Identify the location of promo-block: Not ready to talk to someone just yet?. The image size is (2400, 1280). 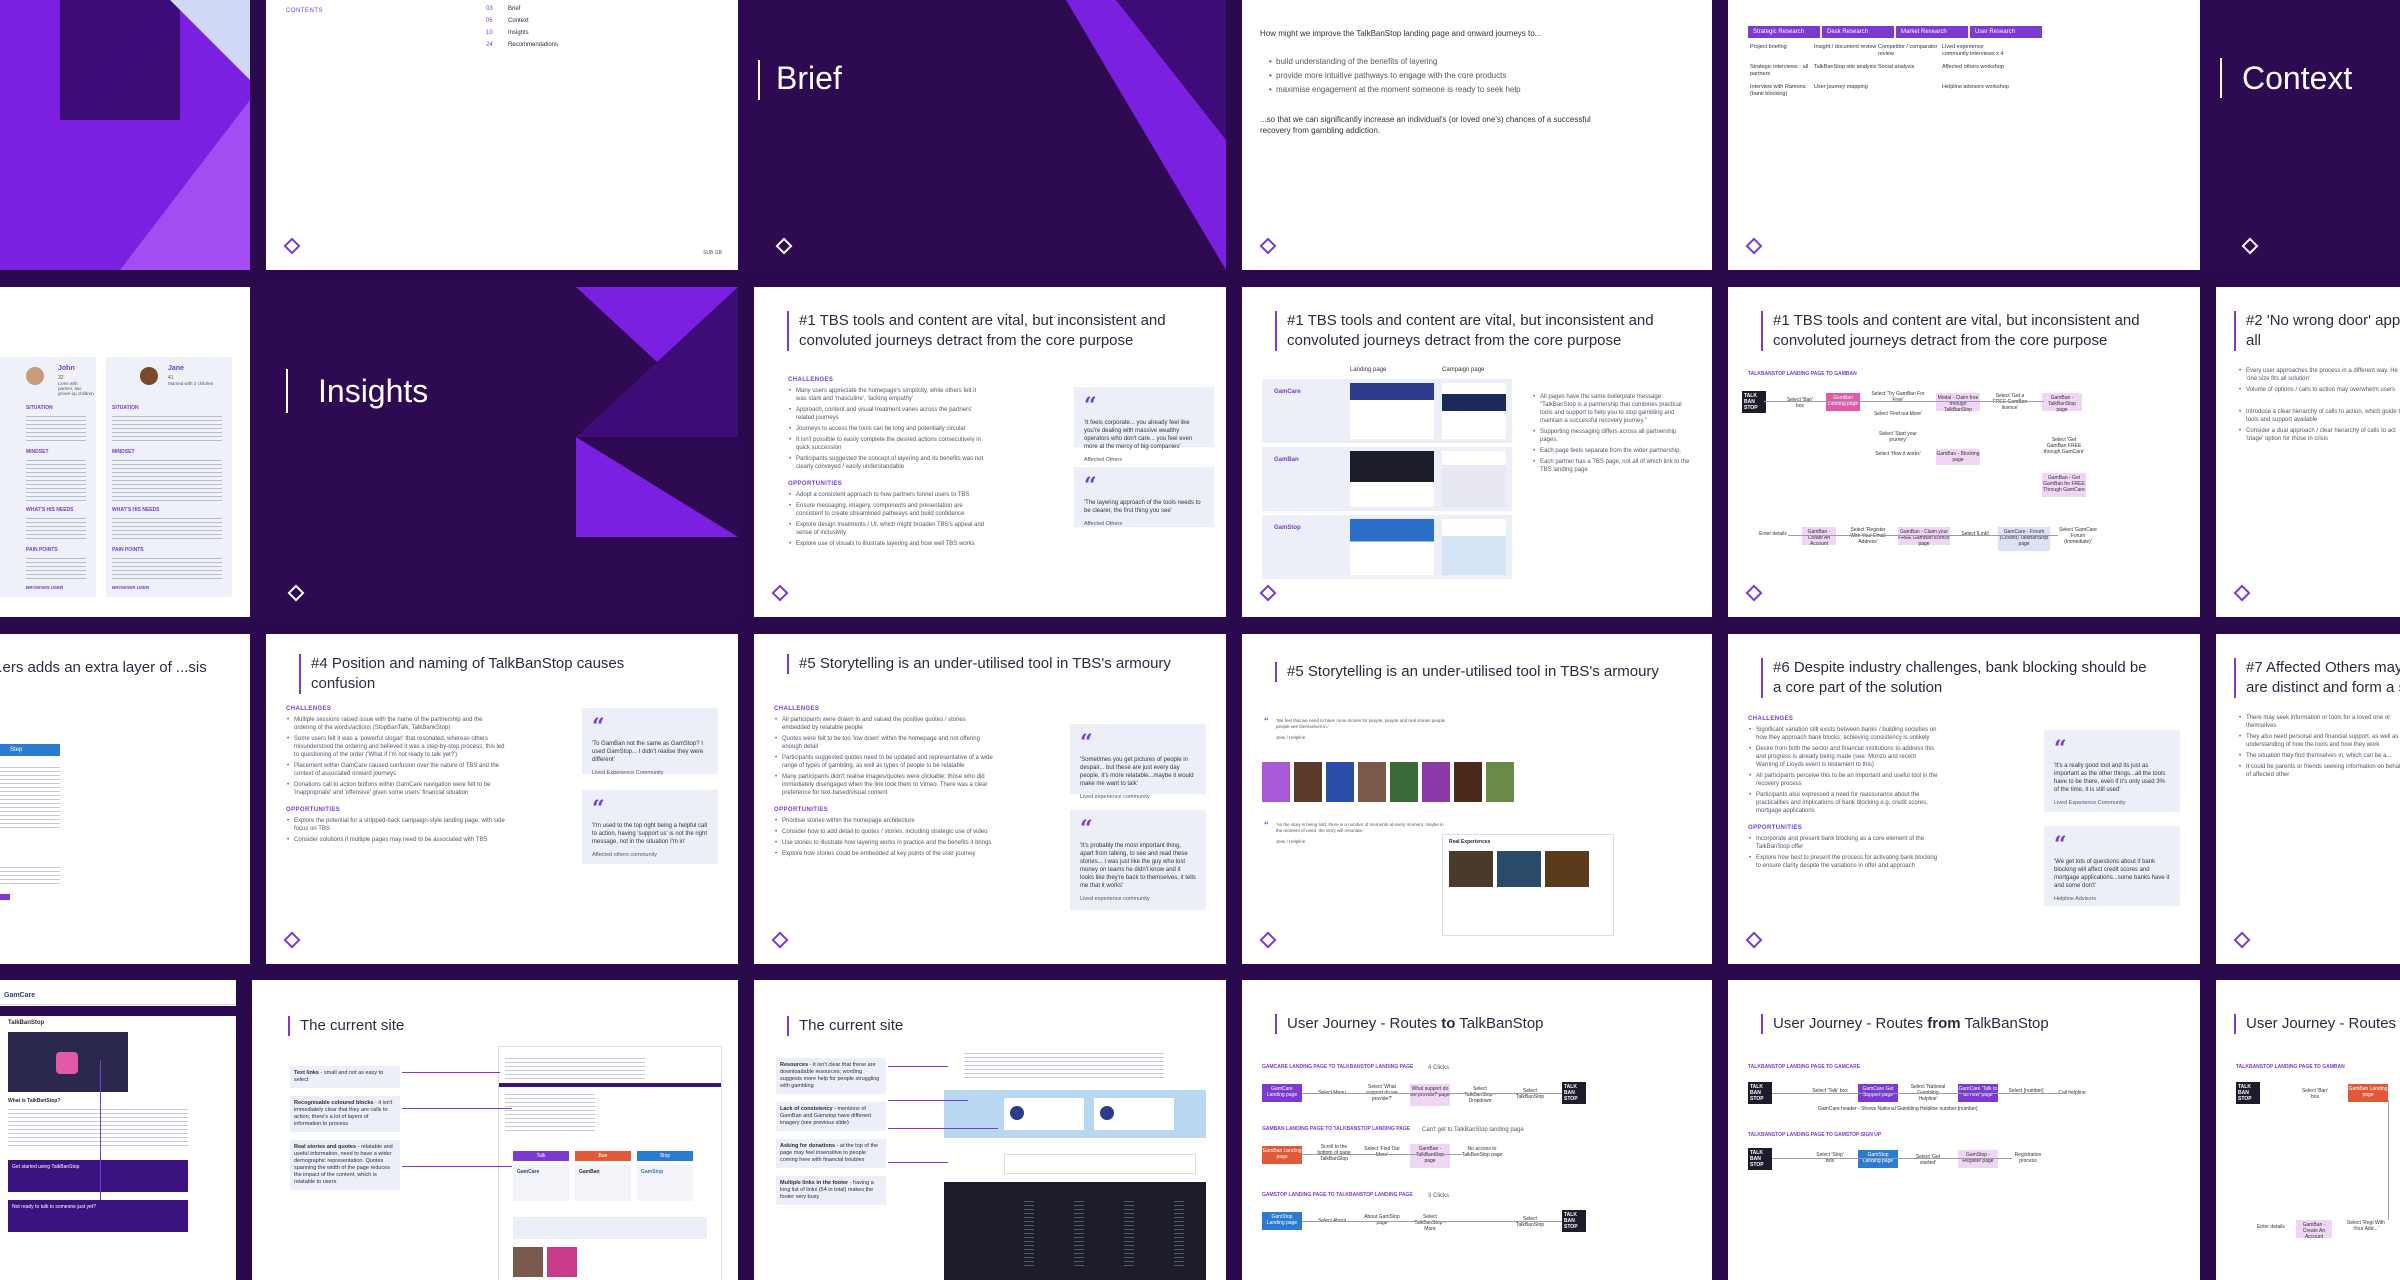
(98, 1216).